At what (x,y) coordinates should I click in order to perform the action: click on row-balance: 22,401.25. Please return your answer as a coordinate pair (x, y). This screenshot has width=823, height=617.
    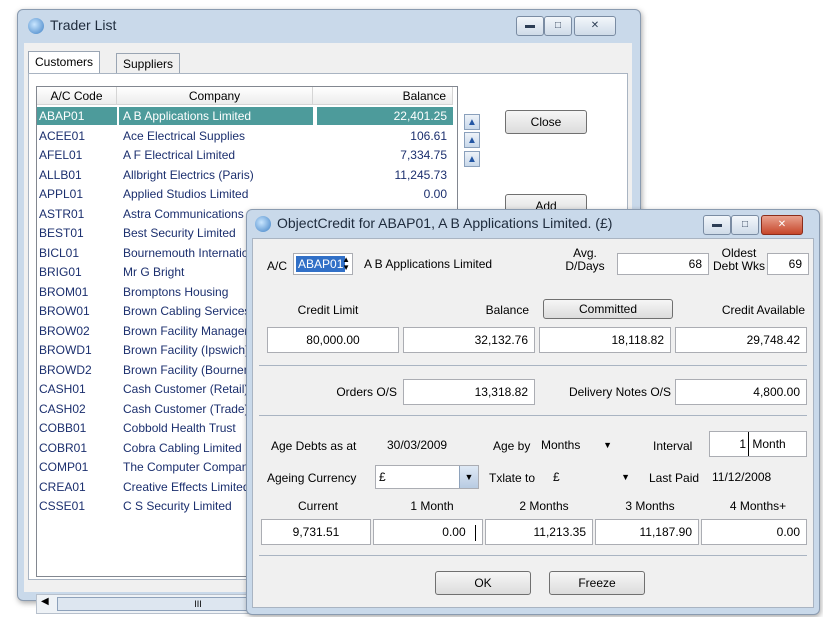
    Looking at the image, I should click on (385, 116).